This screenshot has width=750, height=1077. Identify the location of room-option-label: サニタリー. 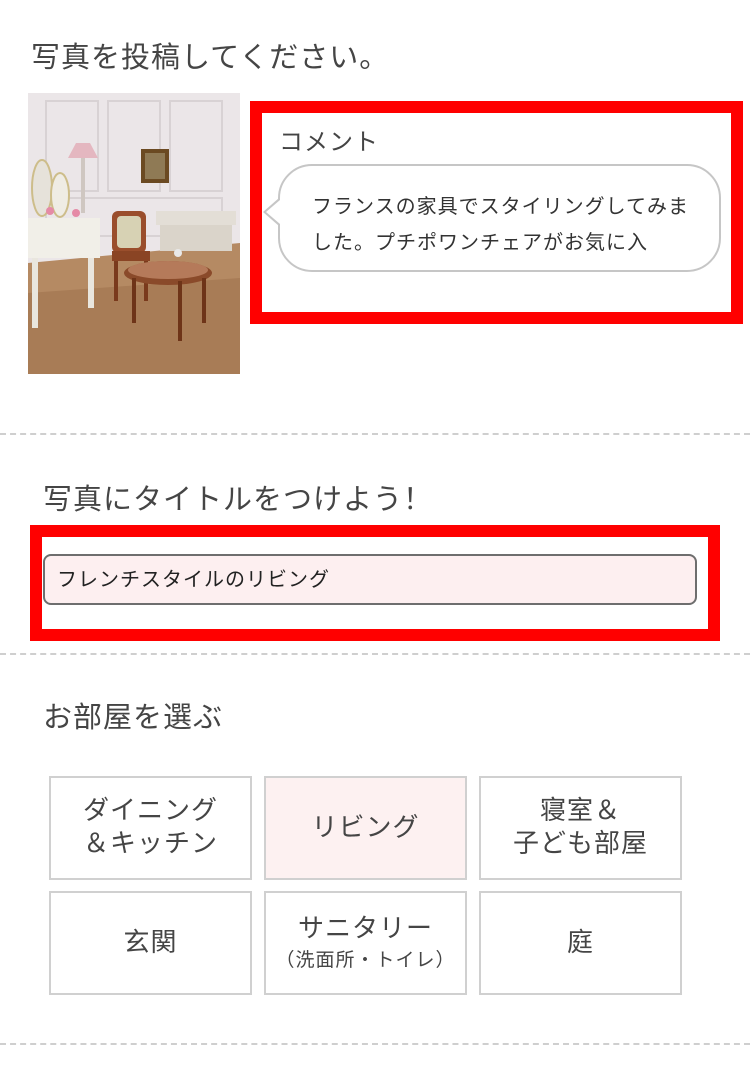
(365, 928).